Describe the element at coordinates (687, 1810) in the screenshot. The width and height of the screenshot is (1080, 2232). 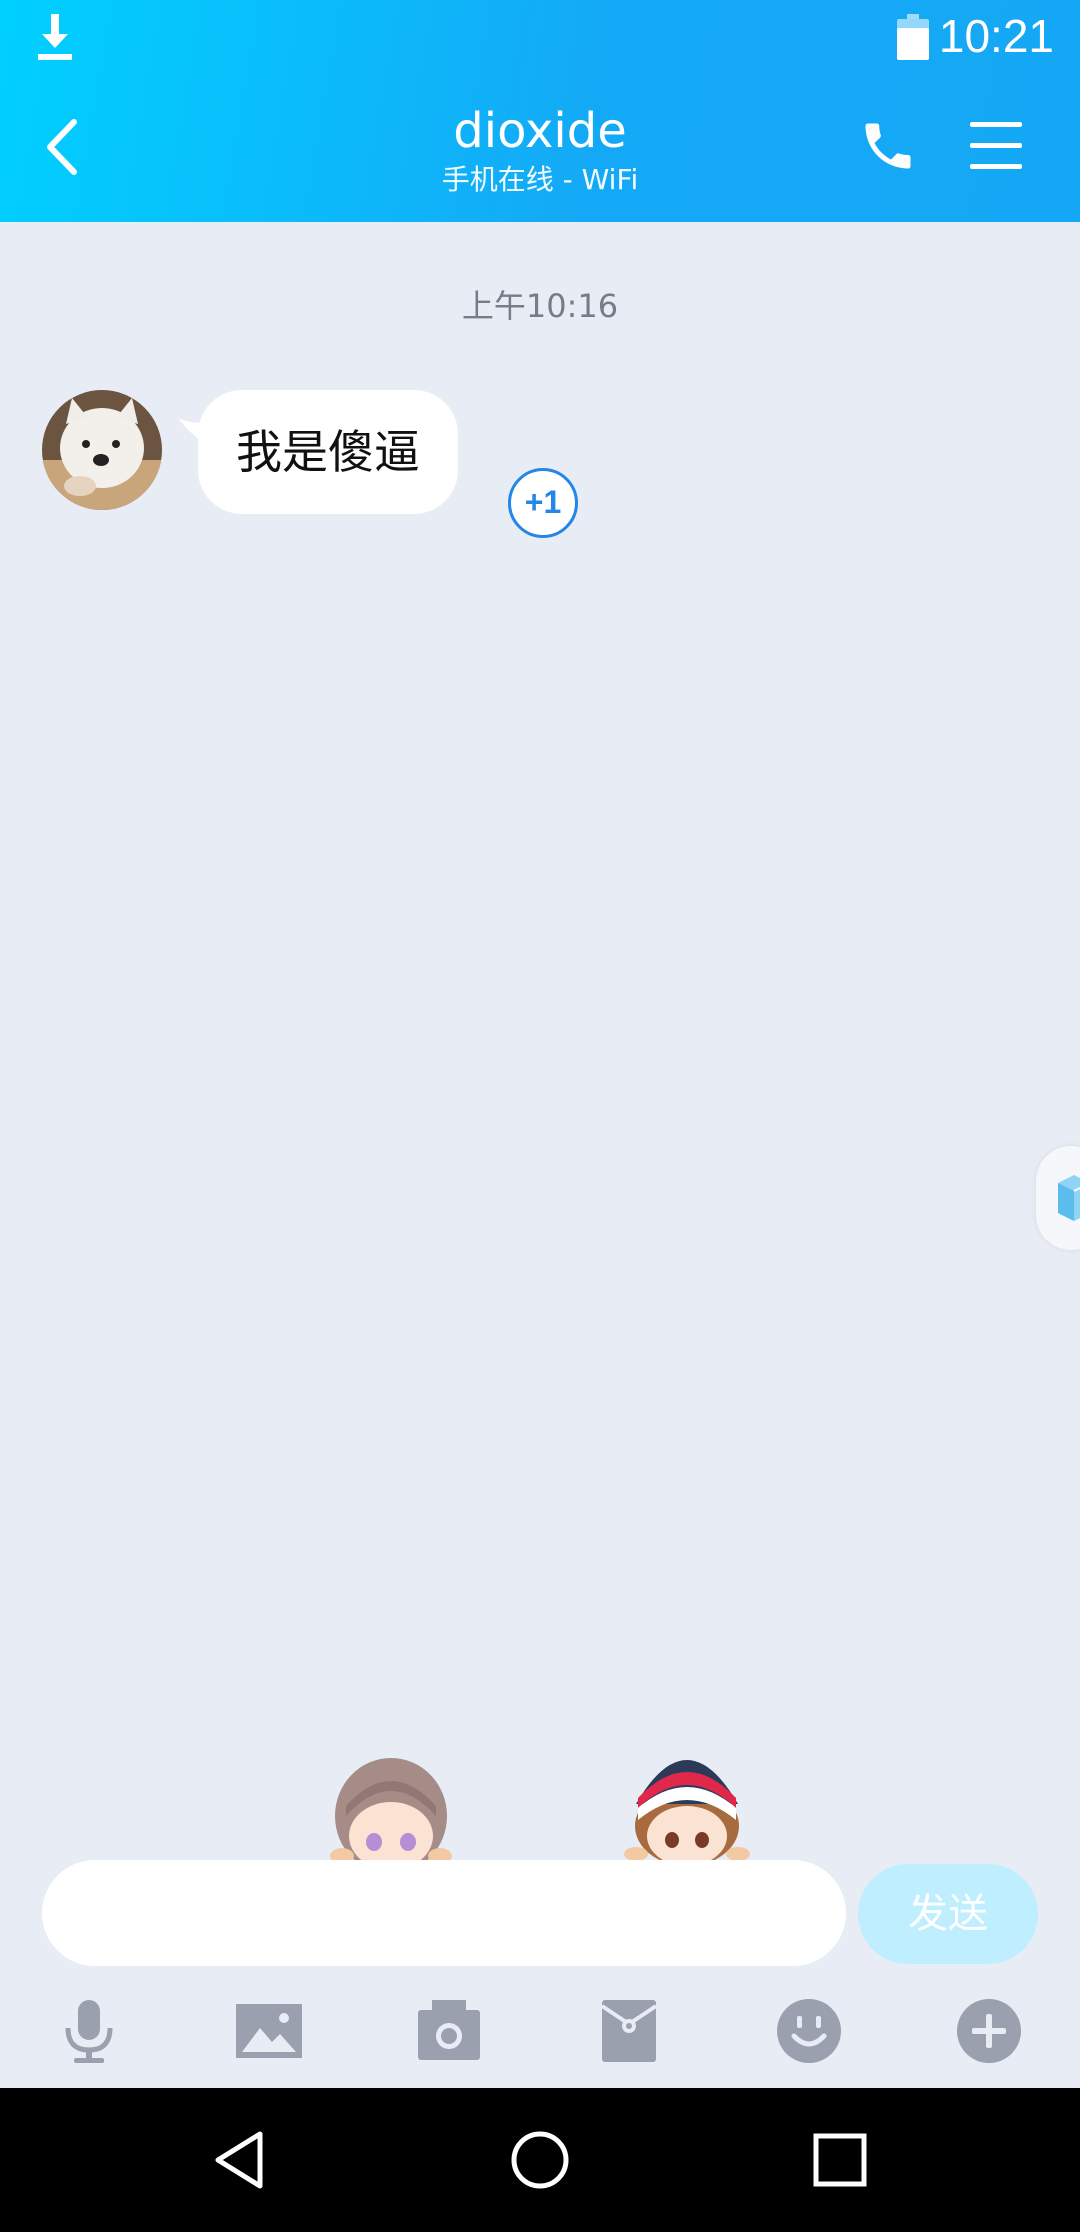
I see `anime-girl-sticker-right` at that location.